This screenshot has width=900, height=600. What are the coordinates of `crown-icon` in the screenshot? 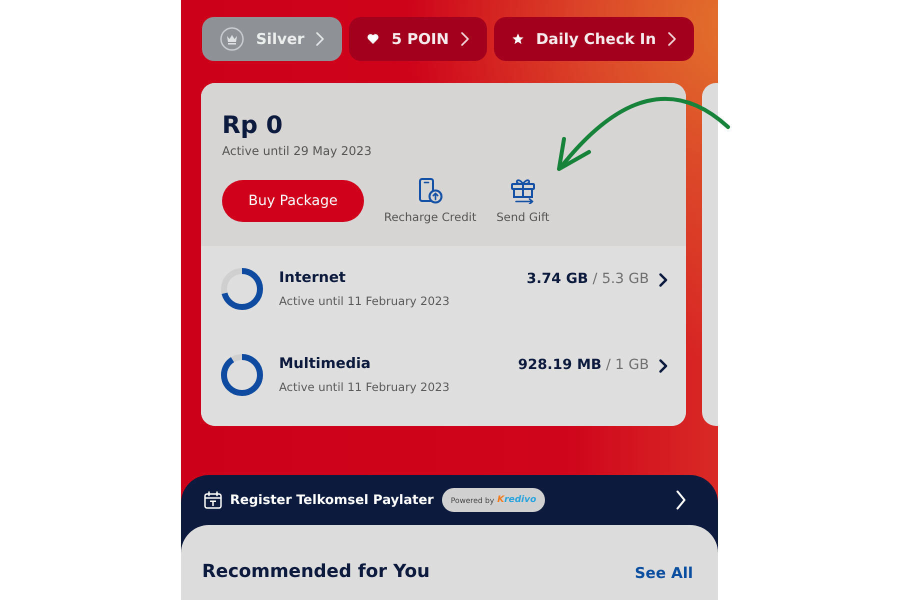 It's located at (232, 39).